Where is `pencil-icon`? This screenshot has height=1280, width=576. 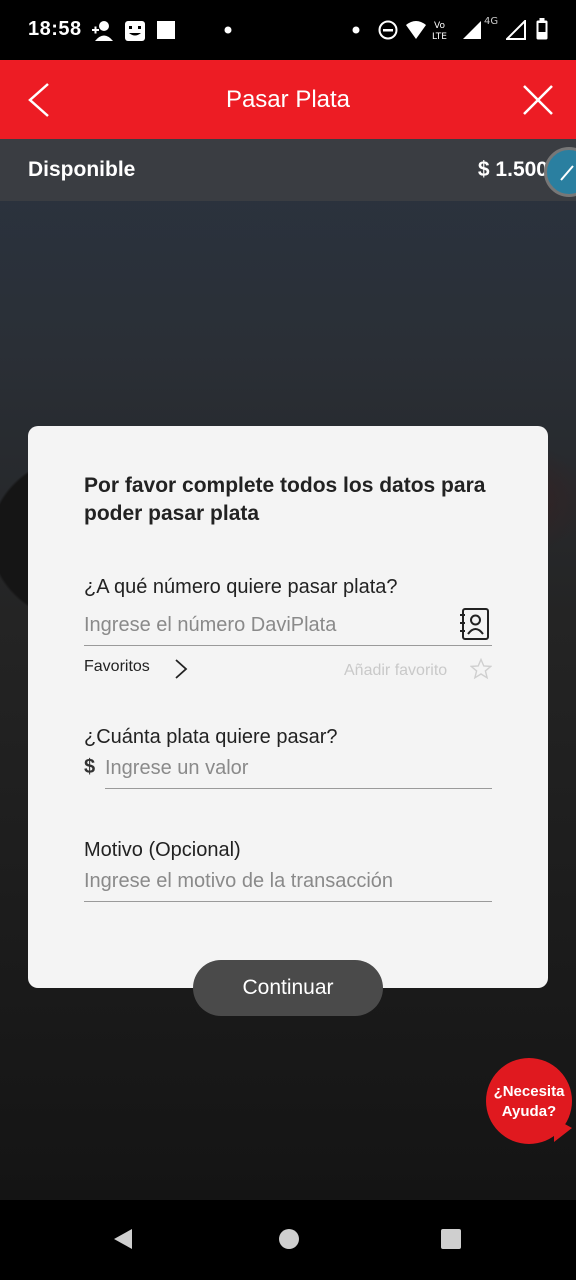 pencil-icon is located at coordinates (567, 173).